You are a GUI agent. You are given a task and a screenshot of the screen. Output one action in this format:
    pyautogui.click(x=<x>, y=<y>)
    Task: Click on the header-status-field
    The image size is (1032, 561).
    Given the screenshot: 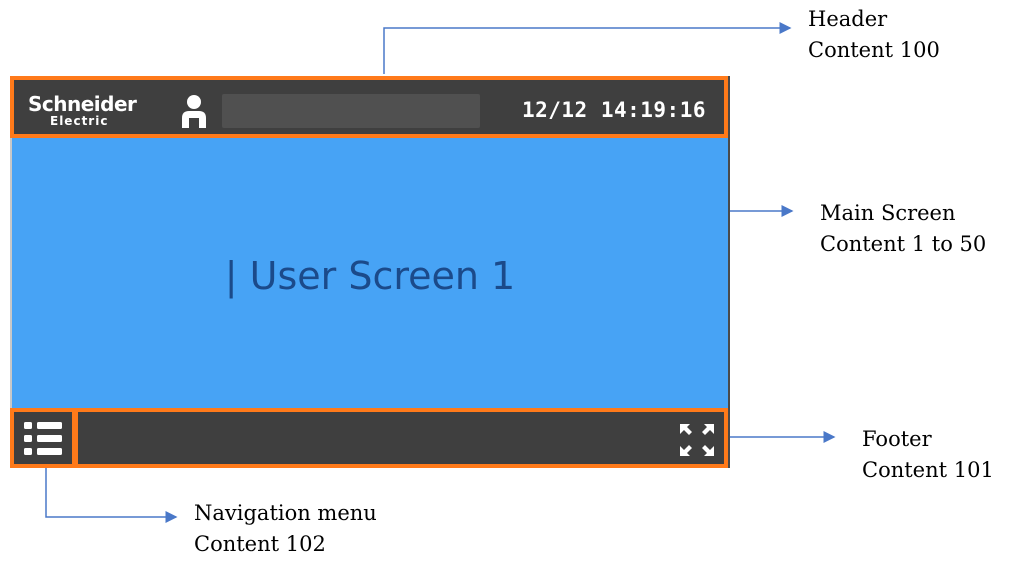 What is the action you would take?
    pyautogui.click(x=351, y=111)
    